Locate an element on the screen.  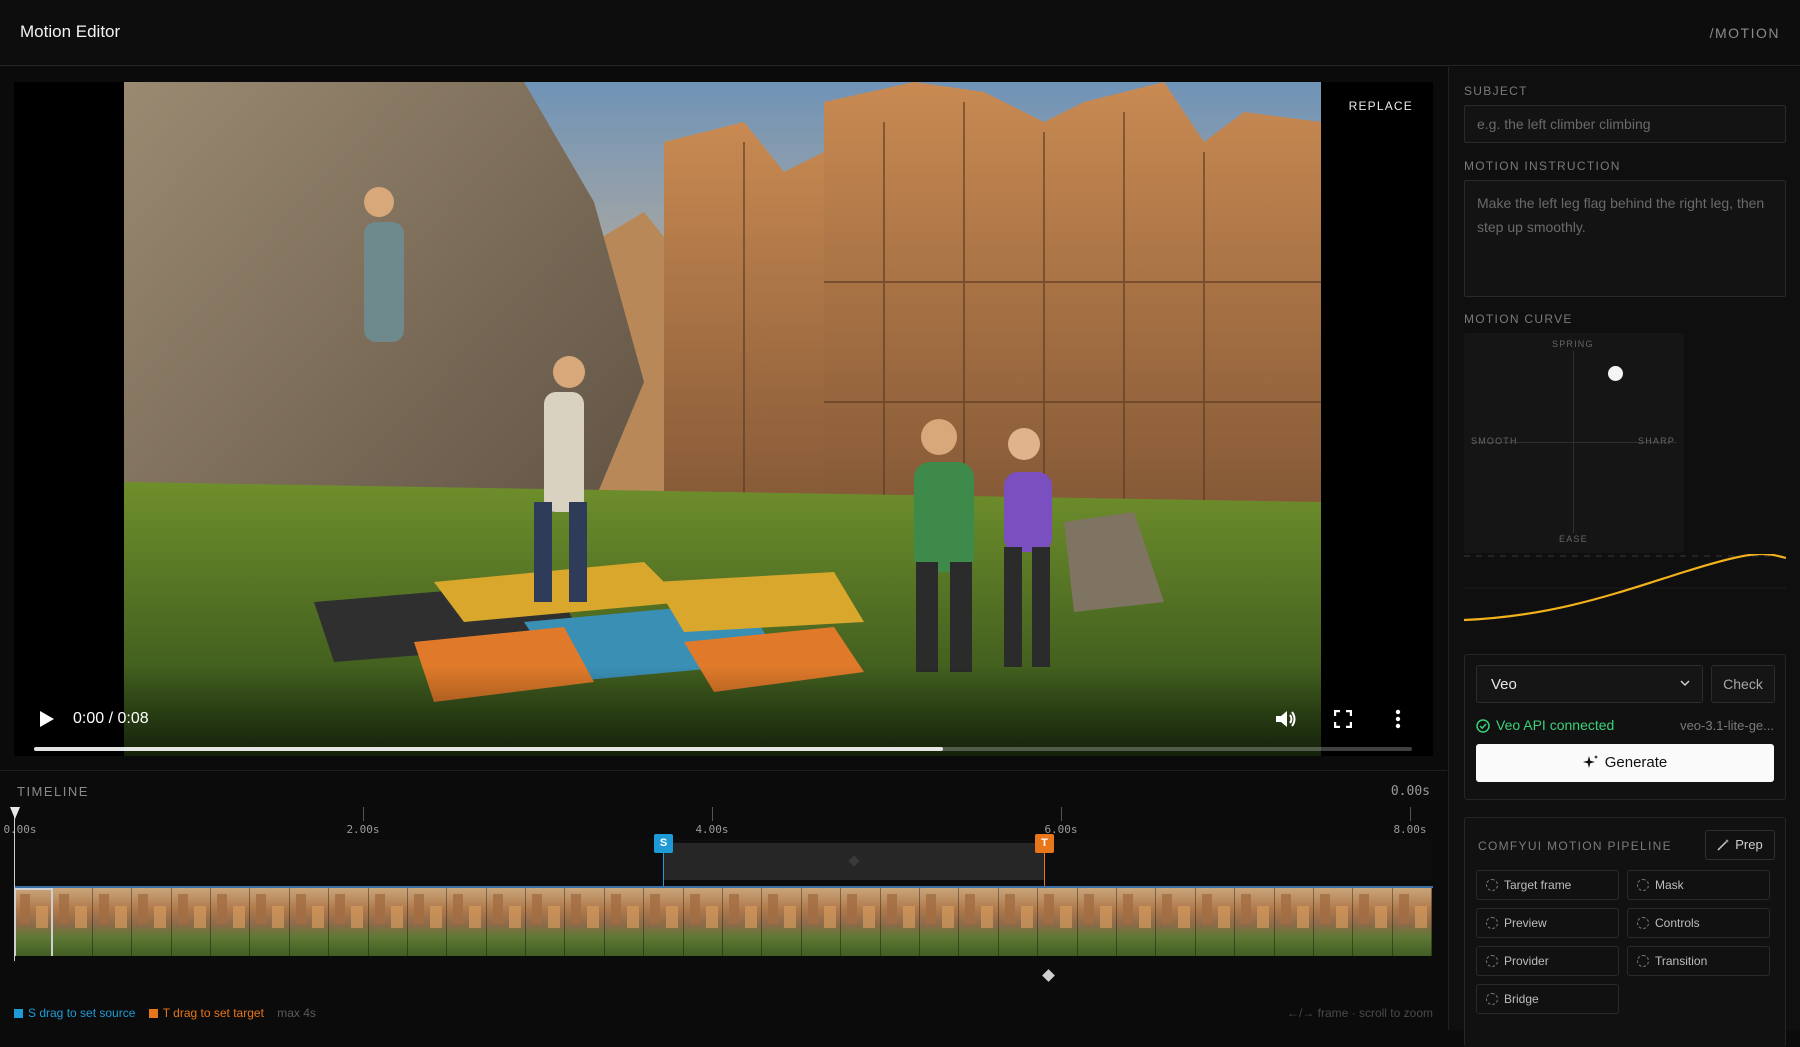
check-button: Check is located at coordinates (1743, 684).